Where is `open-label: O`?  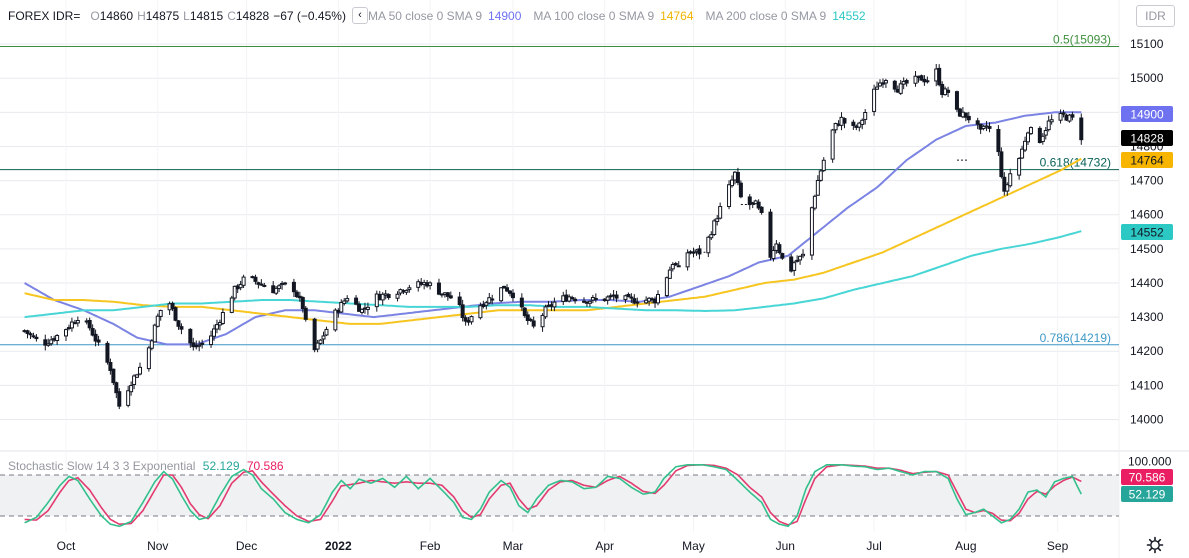 open-label: O is located at coordinates (95, 15).